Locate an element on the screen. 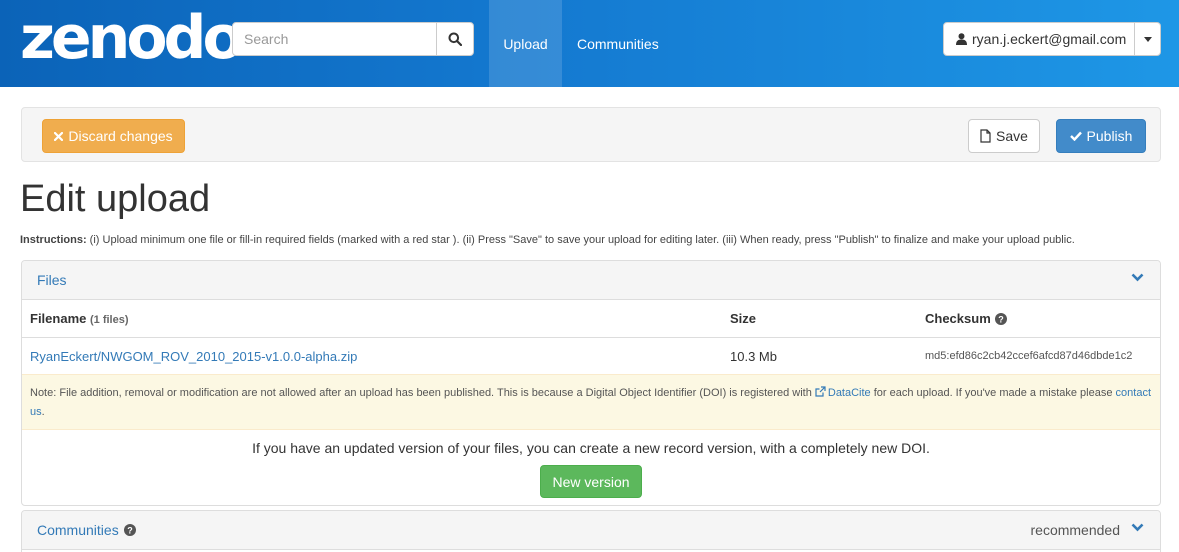  communities-panel: Communities ? recommended is located at coordinates (591, 531).